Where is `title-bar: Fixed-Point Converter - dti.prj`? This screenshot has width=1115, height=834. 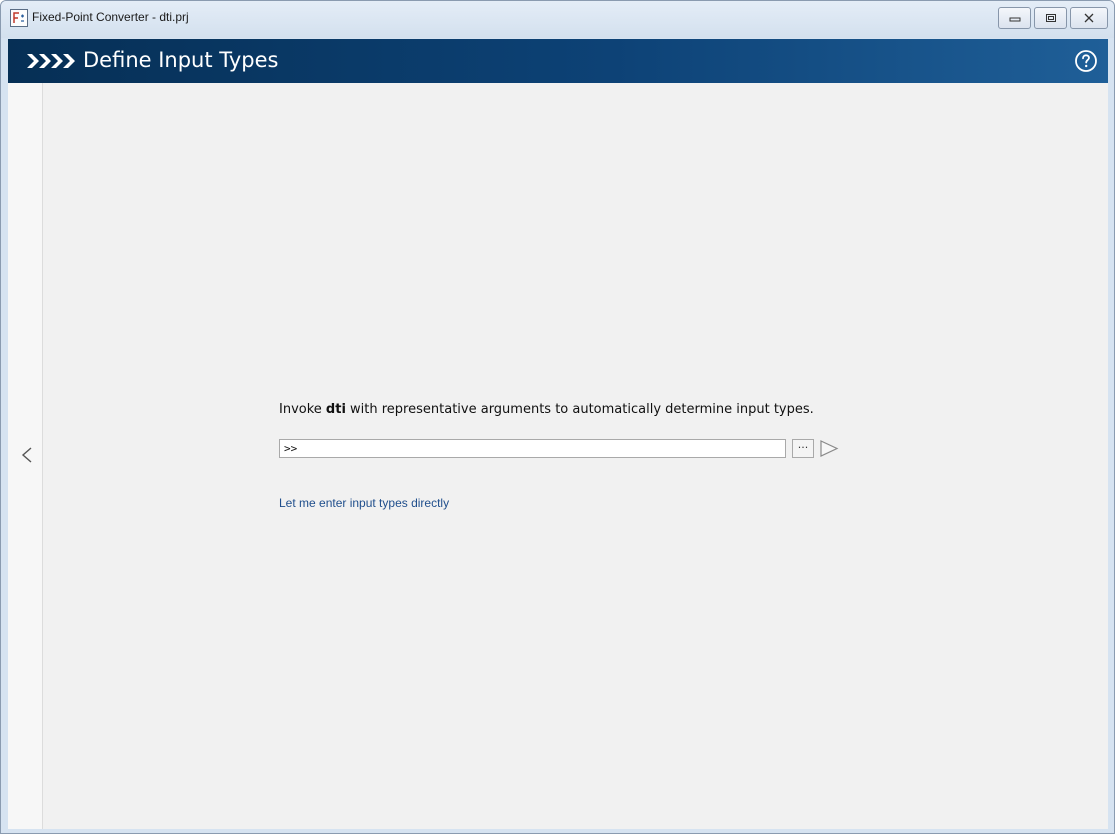 title-bar: Fixed-Point Converter - dti.prj is located at coordinates (557, 19).